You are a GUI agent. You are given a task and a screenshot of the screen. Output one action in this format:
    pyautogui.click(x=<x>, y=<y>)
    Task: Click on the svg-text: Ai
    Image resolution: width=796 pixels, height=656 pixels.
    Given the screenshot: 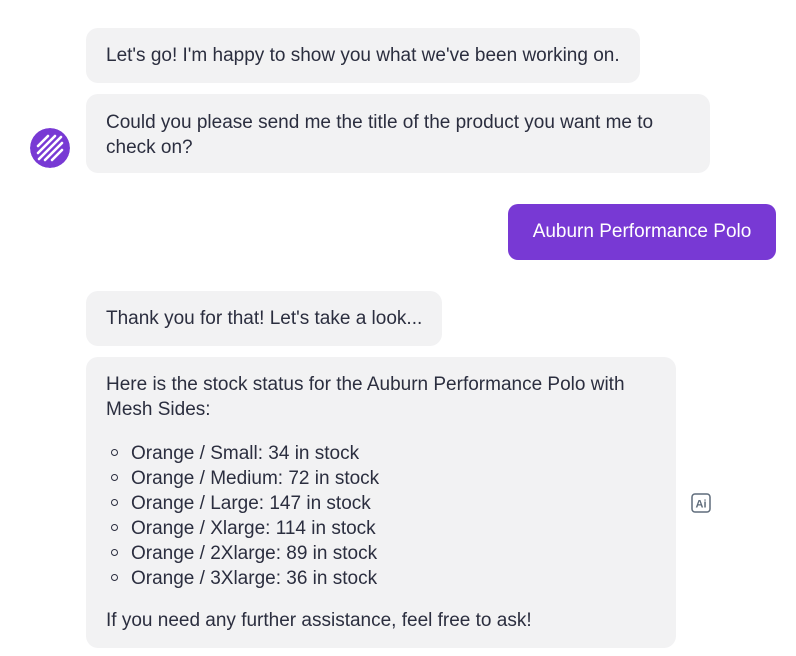 What is the action you would take?
    pyautogui.click(x=701, y=505)
    